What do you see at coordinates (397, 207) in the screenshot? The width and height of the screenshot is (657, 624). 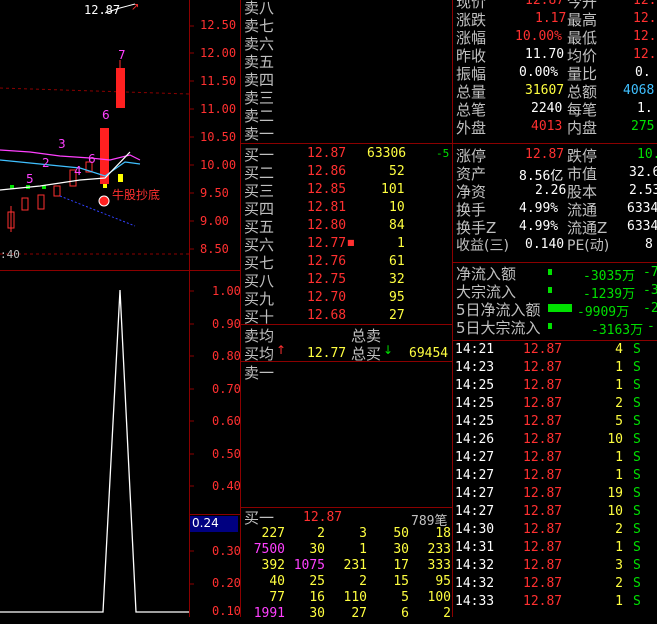 I see `buy-volume: 10` at bounding box center [397, 207].